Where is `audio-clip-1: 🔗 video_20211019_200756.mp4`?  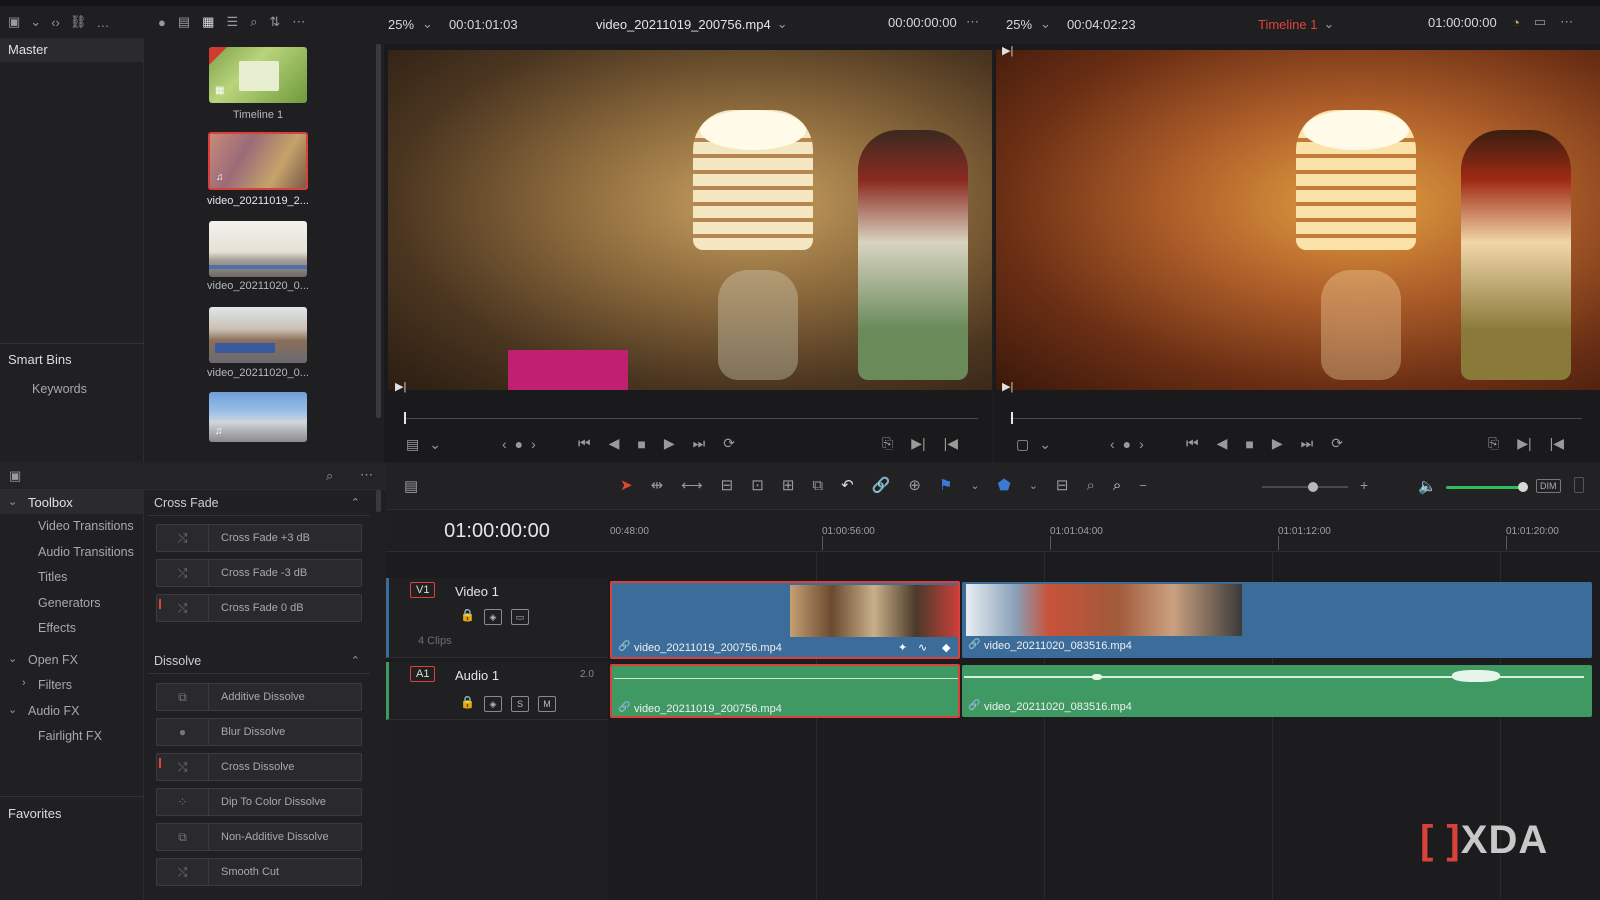
audio-clip-1: 🔗 video_20211019_200756.mp4 is located at coordinates (785, 691).